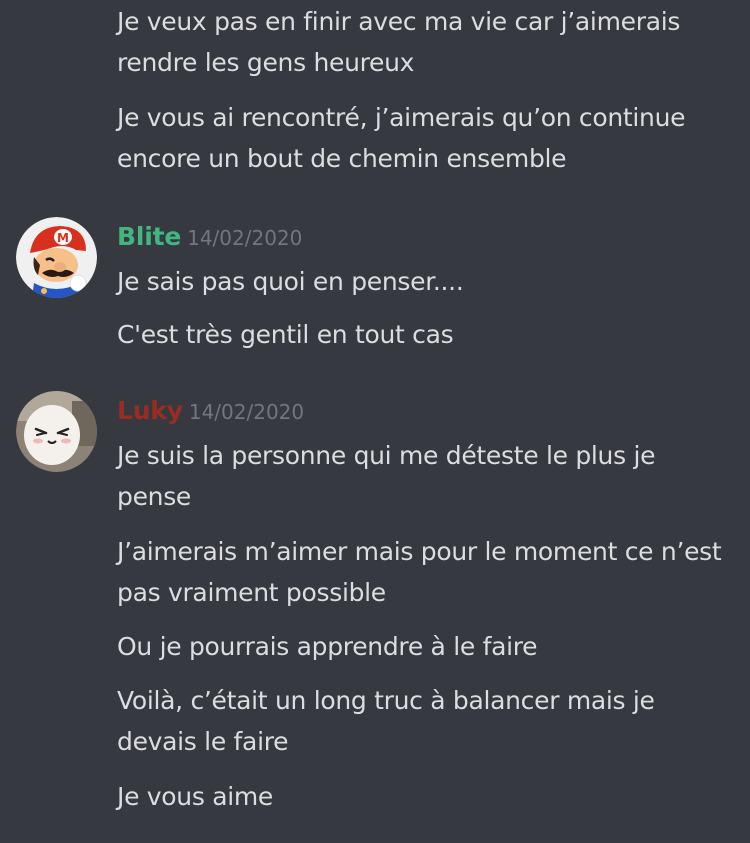 This screenshot has height=843, width=750. What do you see at coordinates (285, 334) in the screenshot?
I see `message-text: C'est très gentil en tout cas` at bounding box center [285, 334].